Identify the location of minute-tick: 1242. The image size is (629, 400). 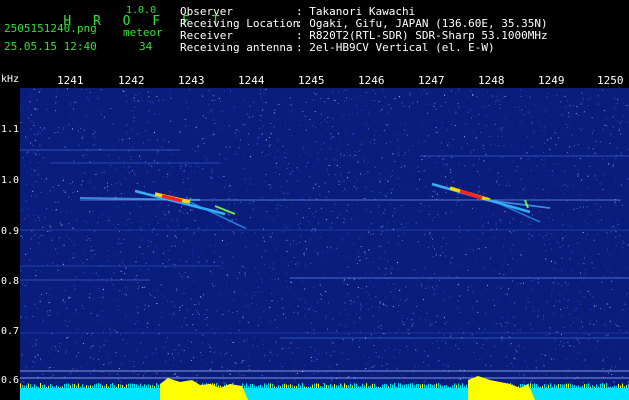
(131, 80).